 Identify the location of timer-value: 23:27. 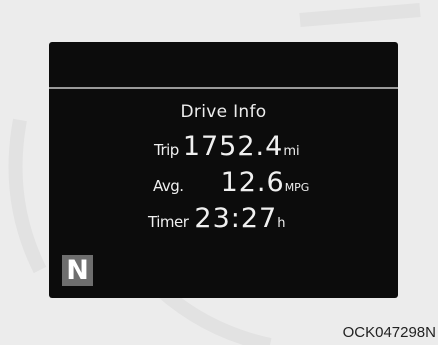
(236, 218).